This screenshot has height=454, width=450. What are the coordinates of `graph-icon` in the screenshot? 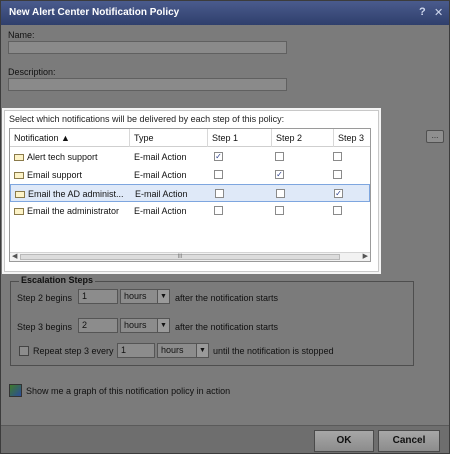 It's located at (15, 390).